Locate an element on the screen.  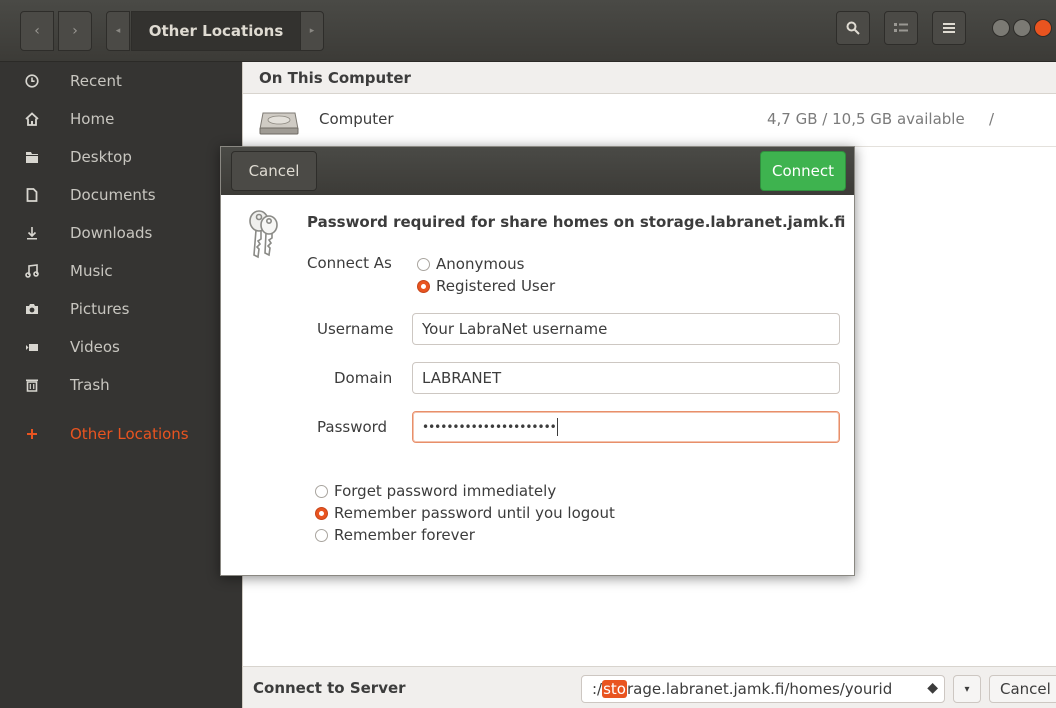
keys-icon is located at coordinates (263, 237).